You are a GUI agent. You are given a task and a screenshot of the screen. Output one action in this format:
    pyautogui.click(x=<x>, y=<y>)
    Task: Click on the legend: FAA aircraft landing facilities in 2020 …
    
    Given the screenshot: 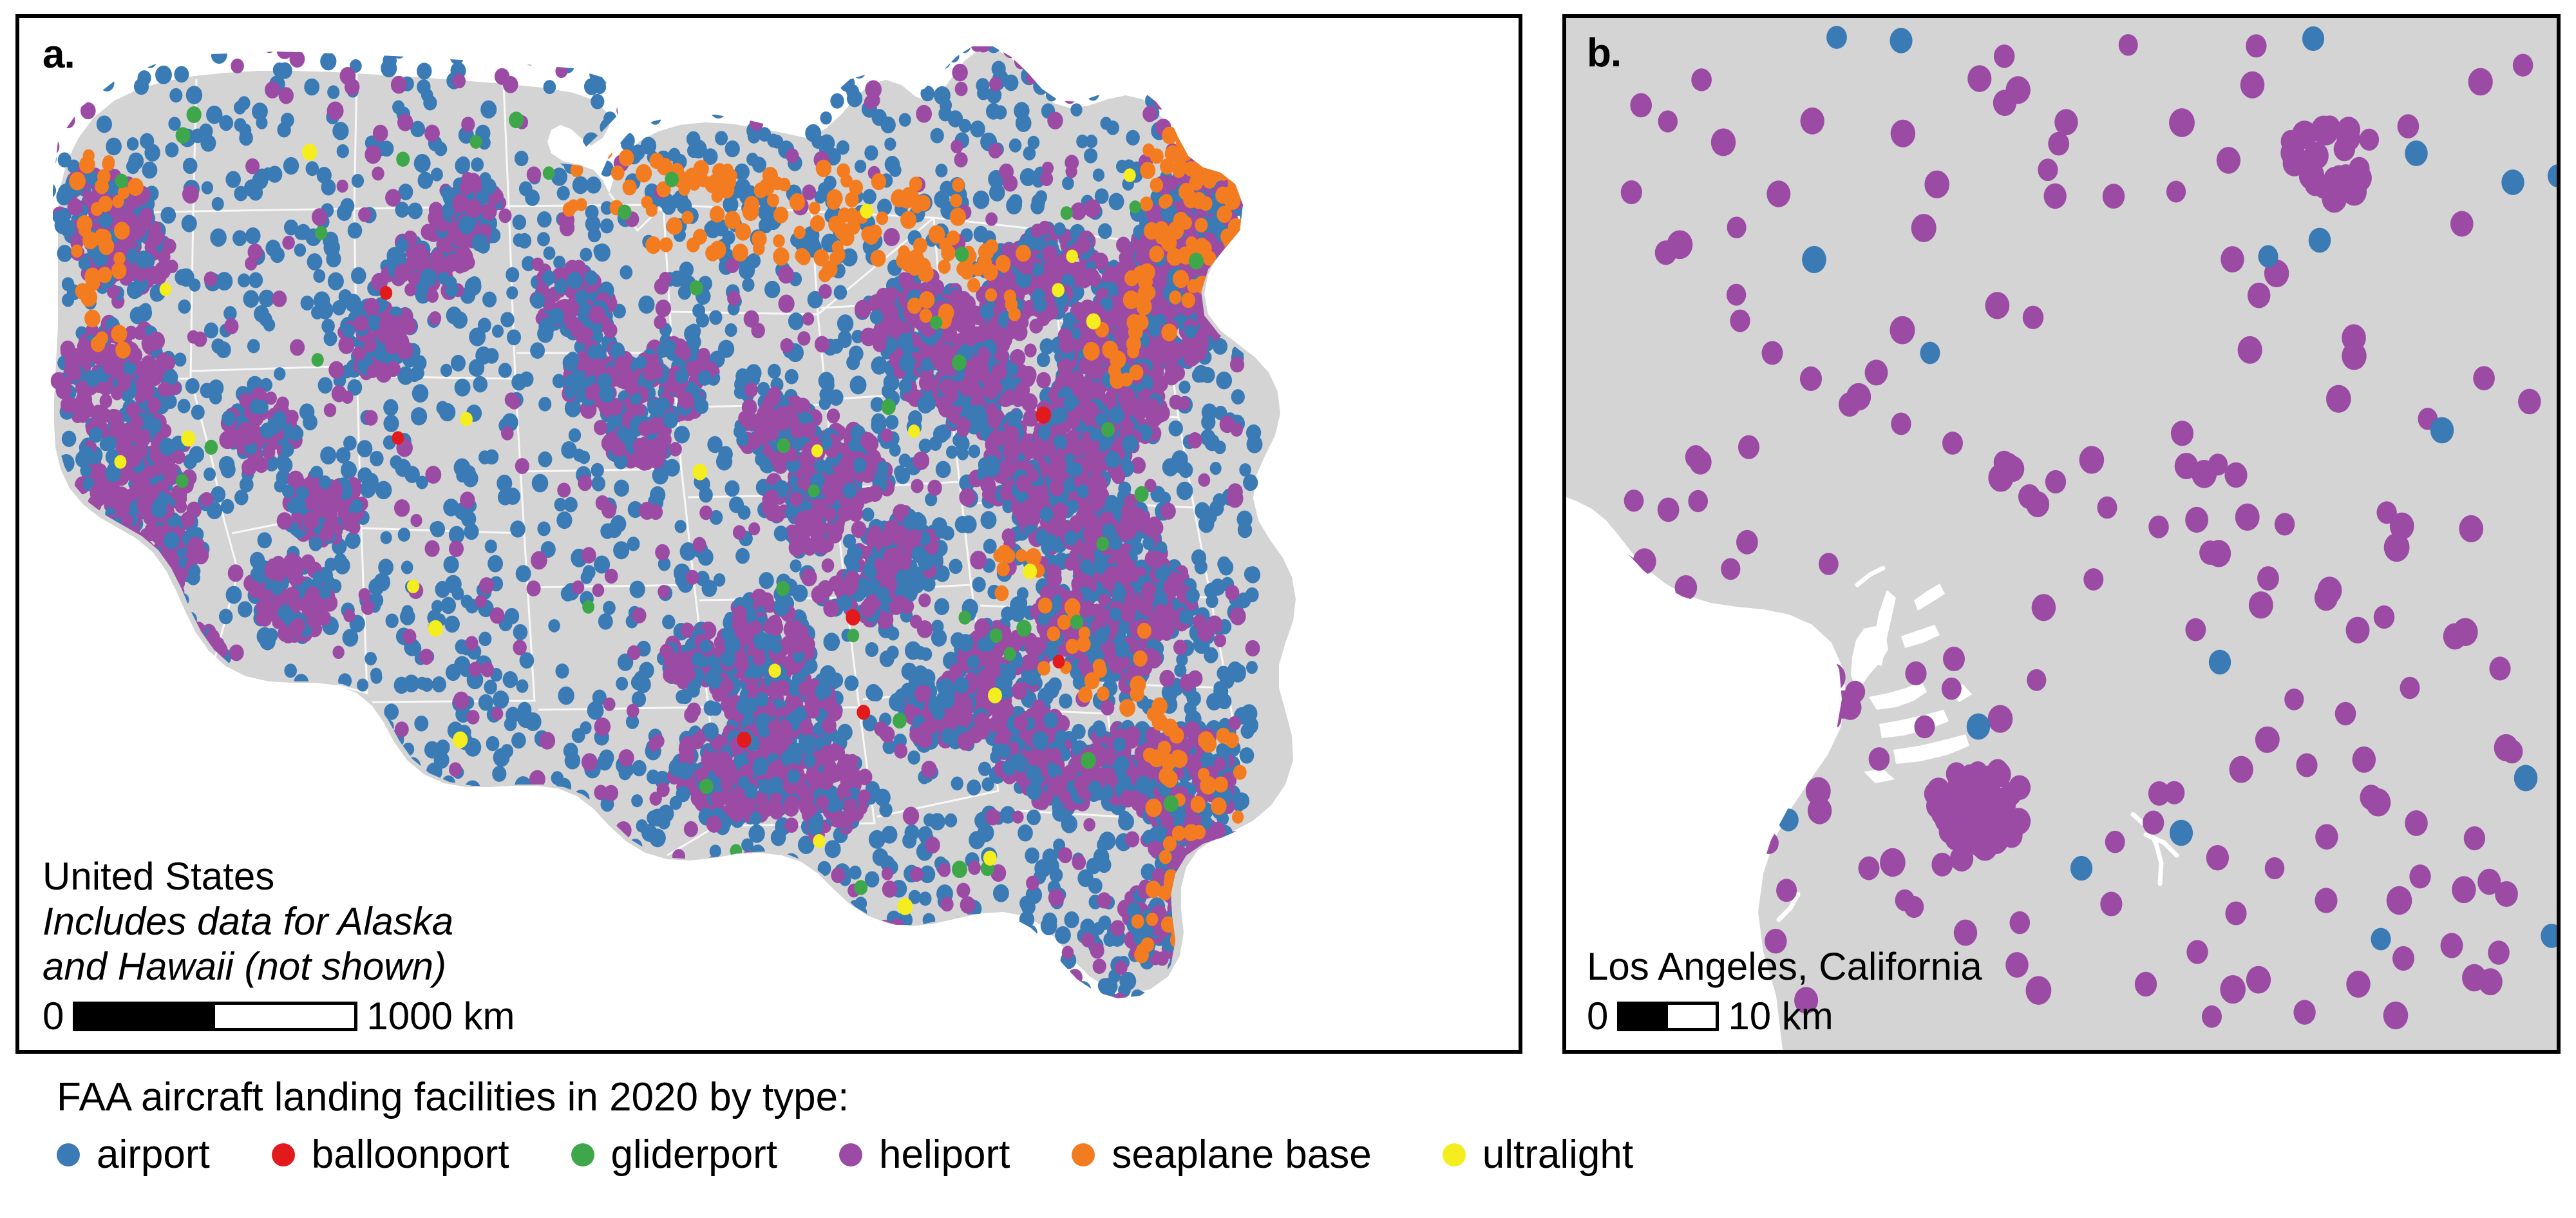 What is the action you would take?
    pyautogui.click(x=1281, y=1124)
    